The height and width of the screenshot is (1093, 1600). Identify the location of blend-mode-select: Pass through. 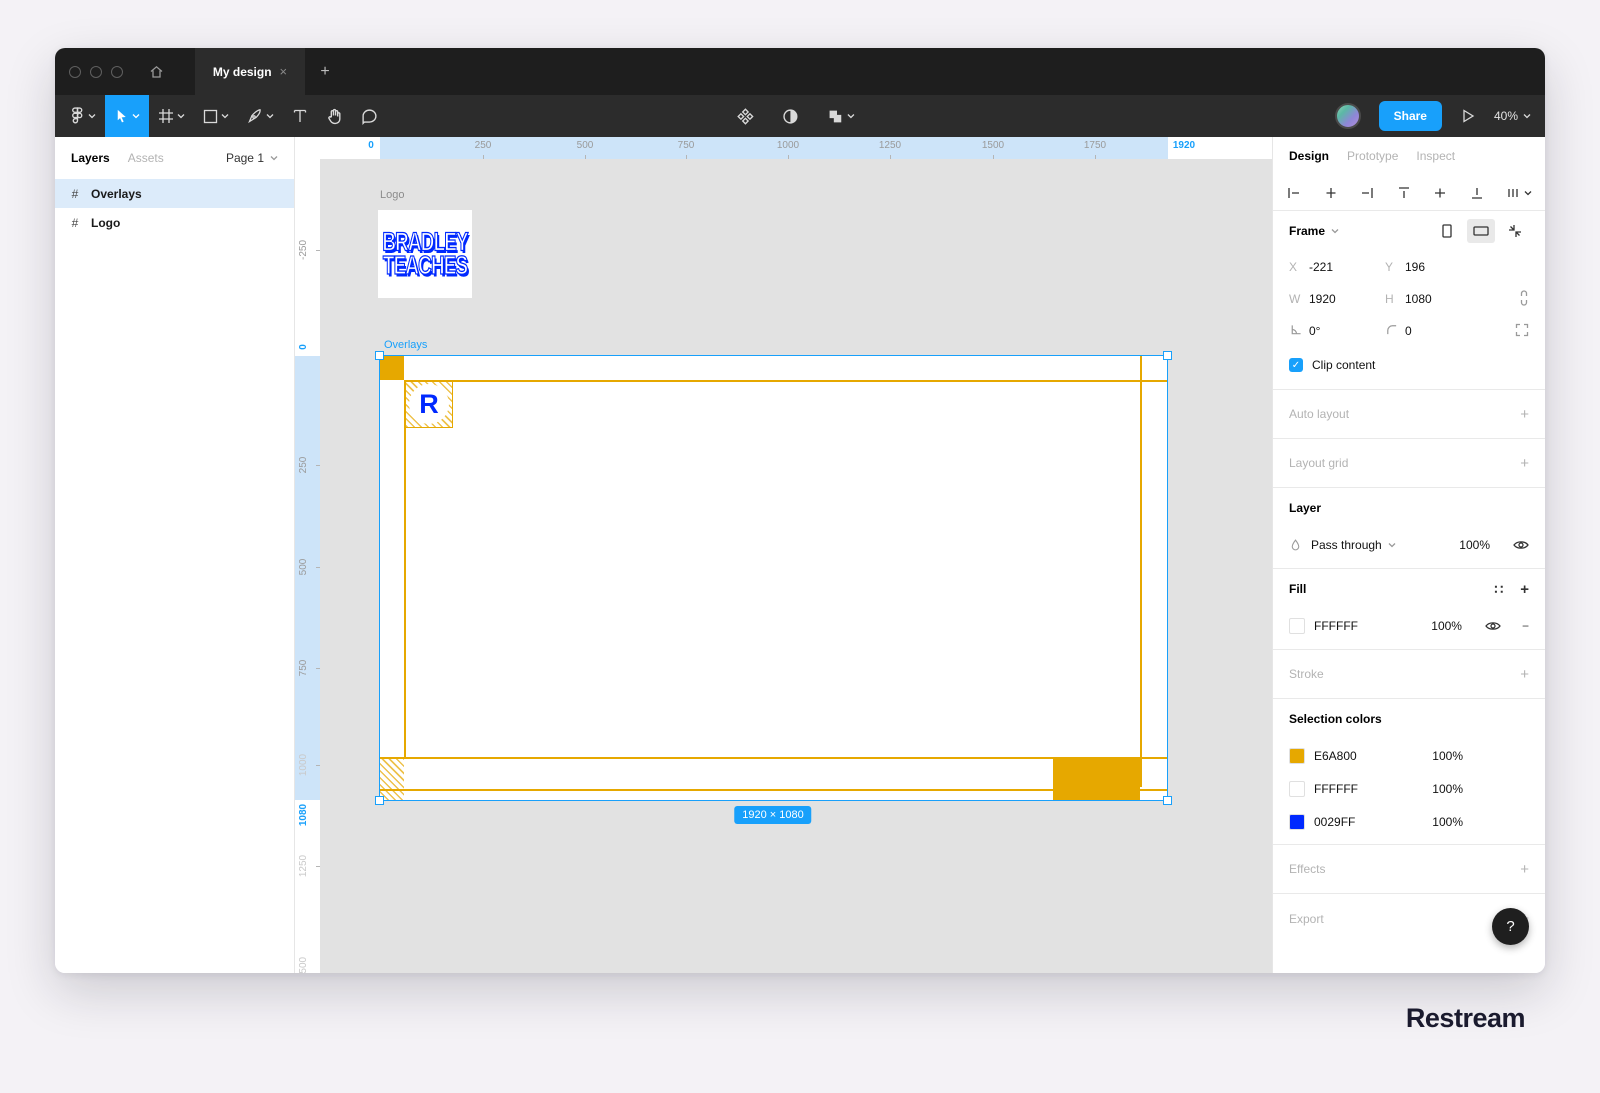
(1353, 545).